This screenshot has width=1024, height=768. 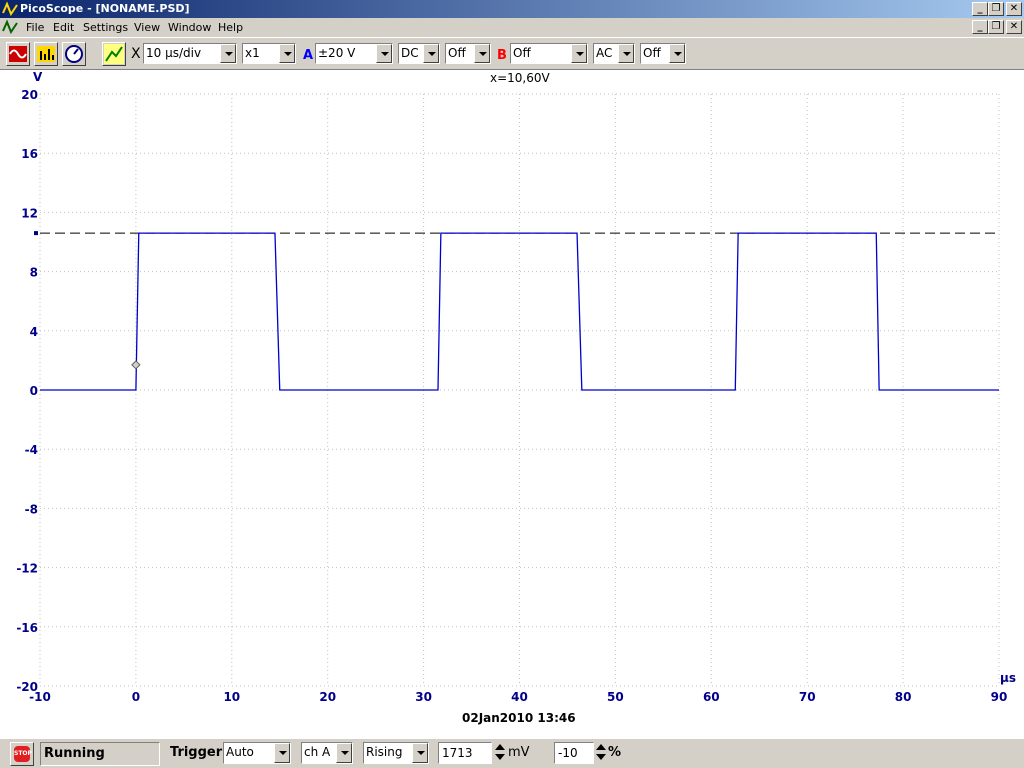 I want to click on pretrigger-spinner-icon, so click(x=601, y=753).